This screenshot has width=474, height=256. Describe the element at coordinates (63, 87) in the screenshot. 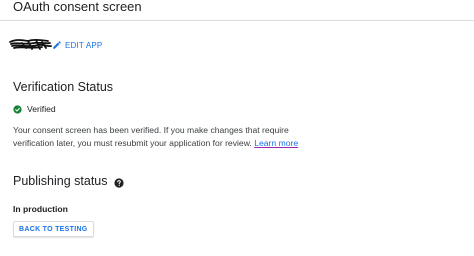

I see `verification-status-heading: Verification Status` at that location.